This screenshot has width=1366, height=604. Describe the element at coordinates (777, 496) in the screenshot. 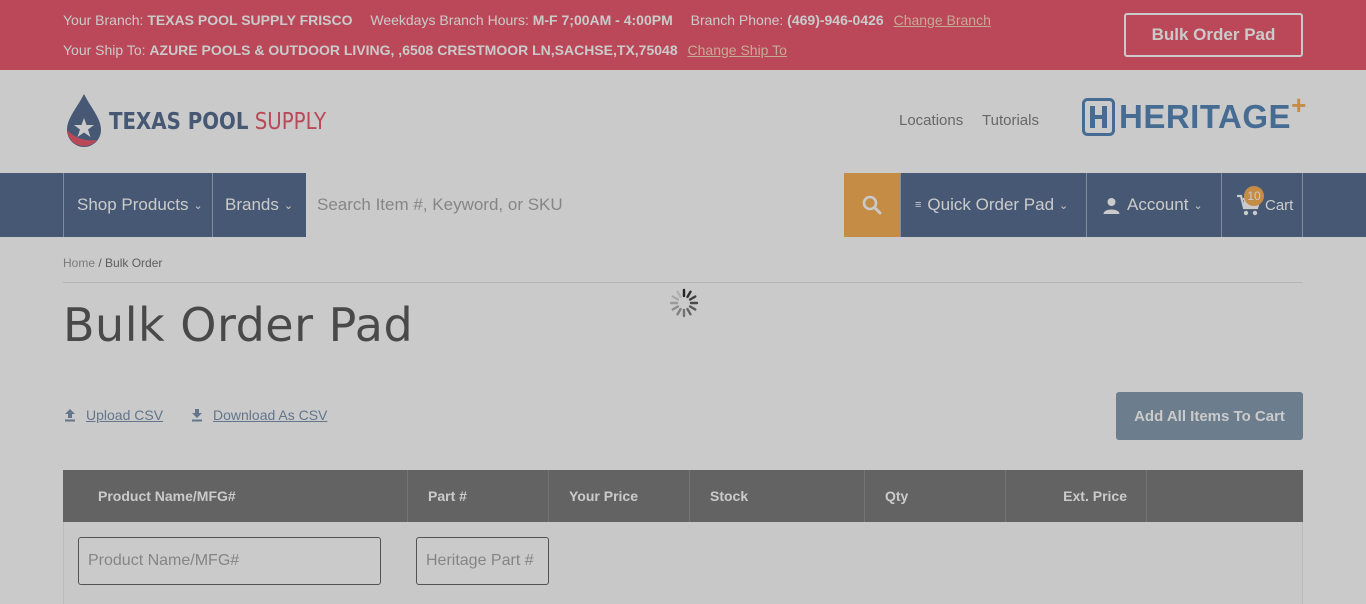

I see `column-header-stock: Stock` at that location.